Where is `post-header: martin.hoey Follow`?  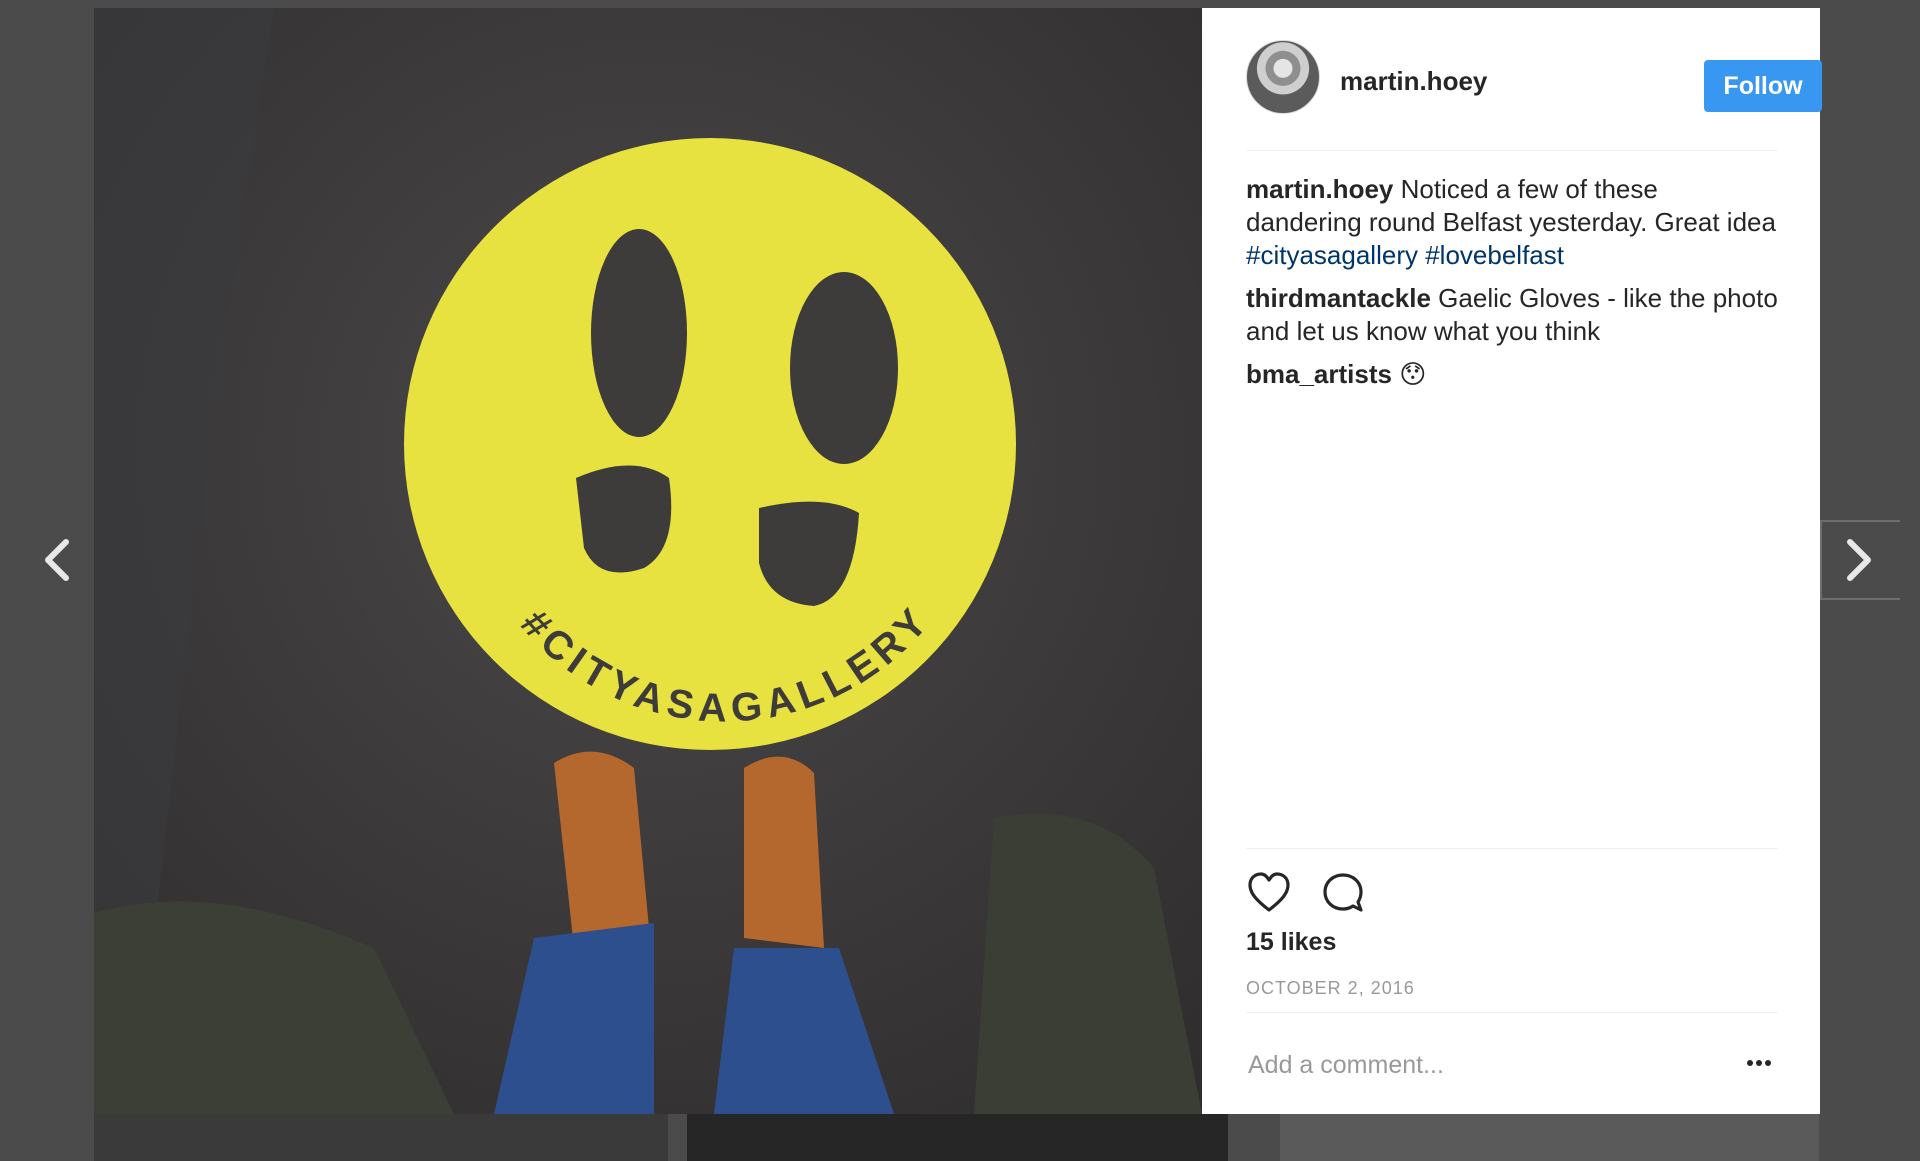
post-header: martin.hoey Follow is located at coordinates (1534, 83).